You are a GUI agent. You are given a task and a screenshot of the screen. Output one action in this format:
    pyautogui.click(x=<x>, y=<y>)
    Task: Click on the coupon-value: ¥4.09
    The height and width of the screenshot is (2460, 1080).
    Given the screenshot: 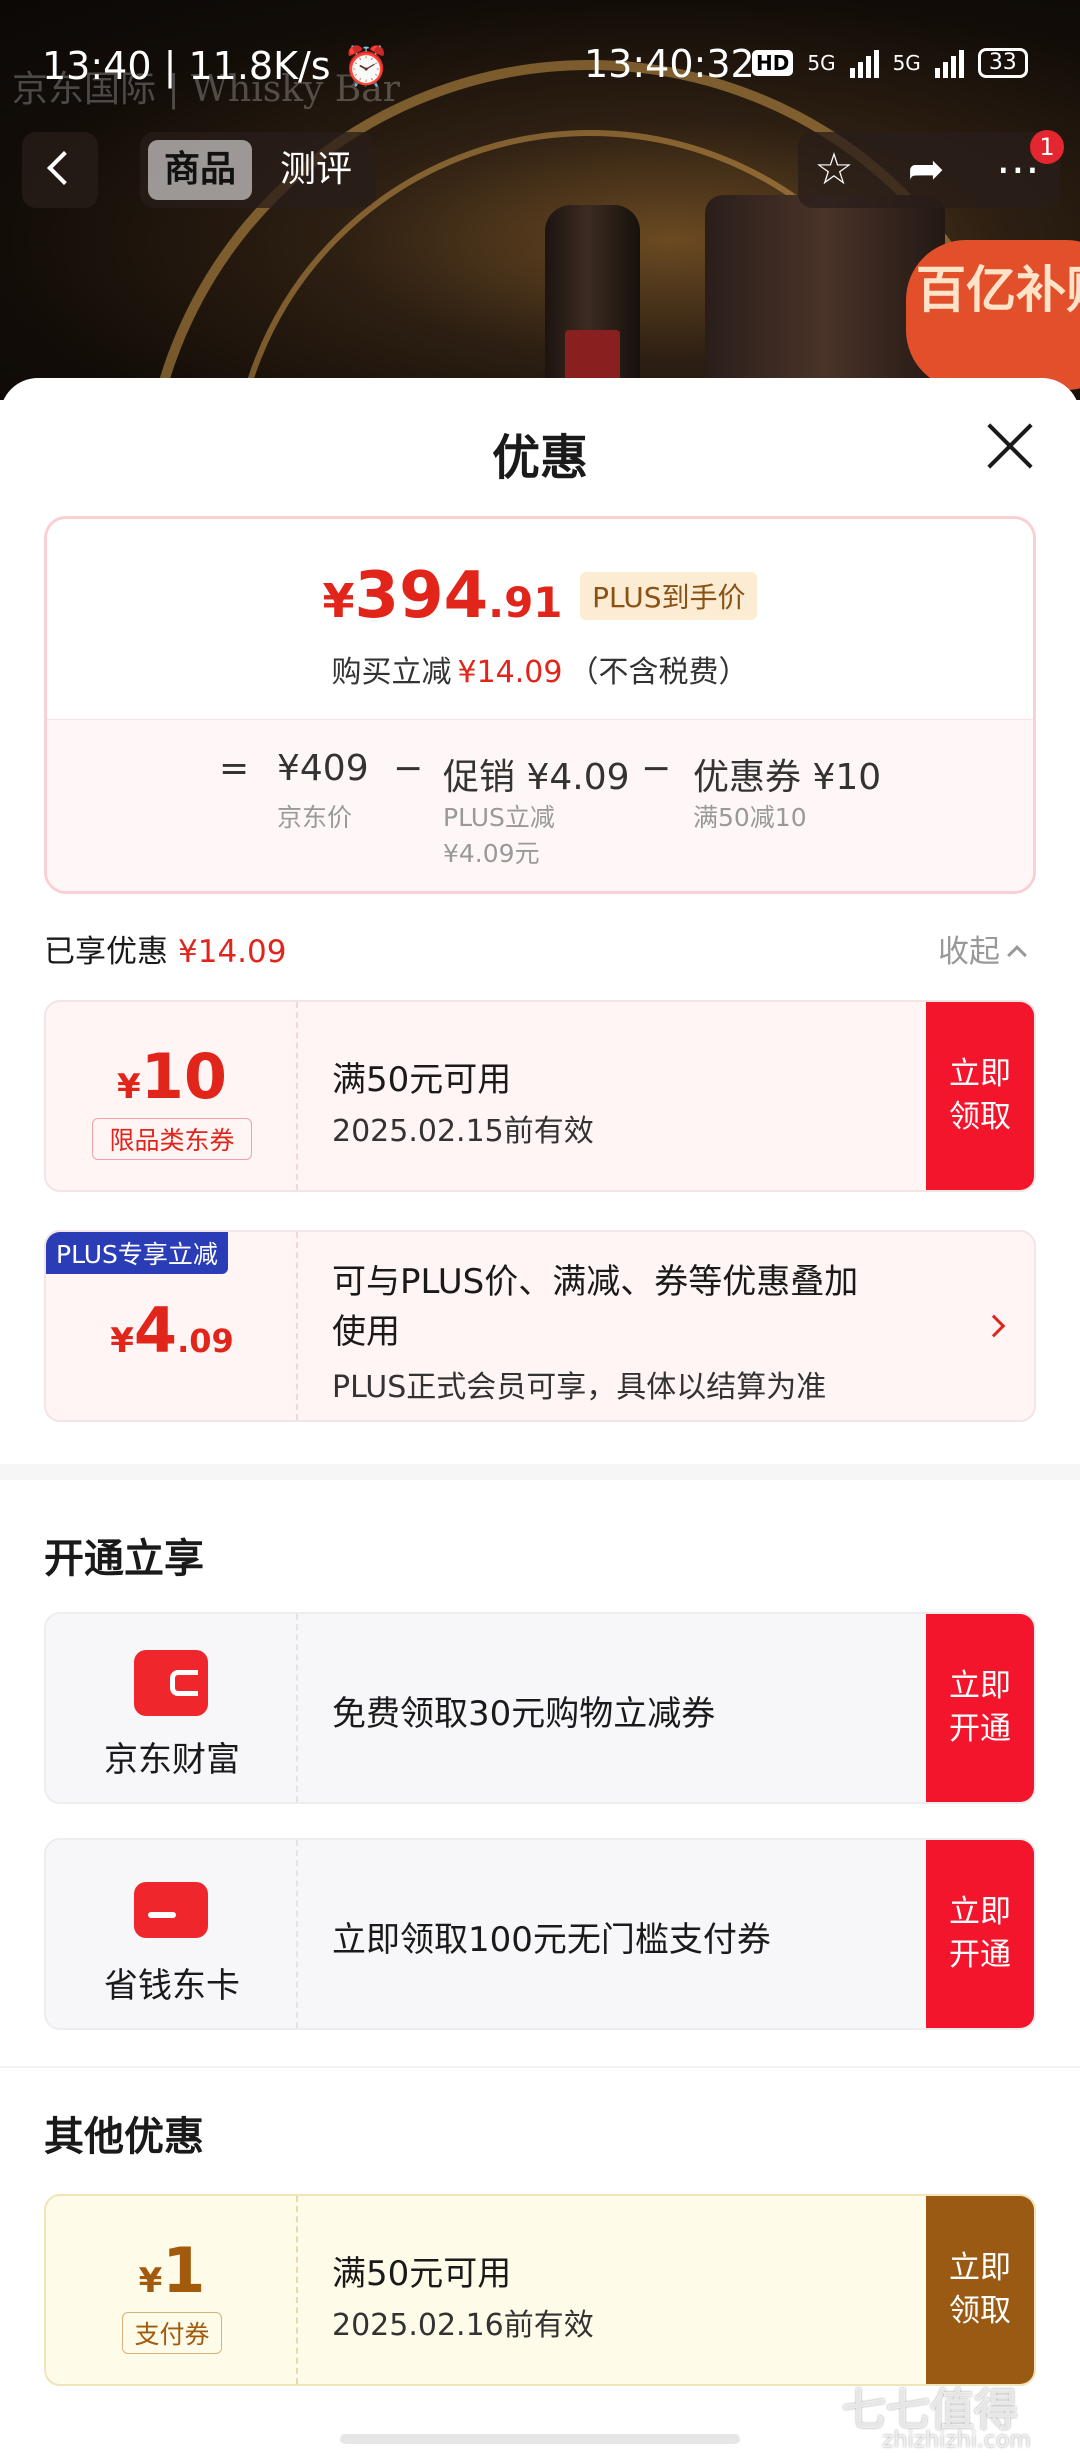 What is the action you would take?
    pyautogui.click(x=172, y=1330)
    